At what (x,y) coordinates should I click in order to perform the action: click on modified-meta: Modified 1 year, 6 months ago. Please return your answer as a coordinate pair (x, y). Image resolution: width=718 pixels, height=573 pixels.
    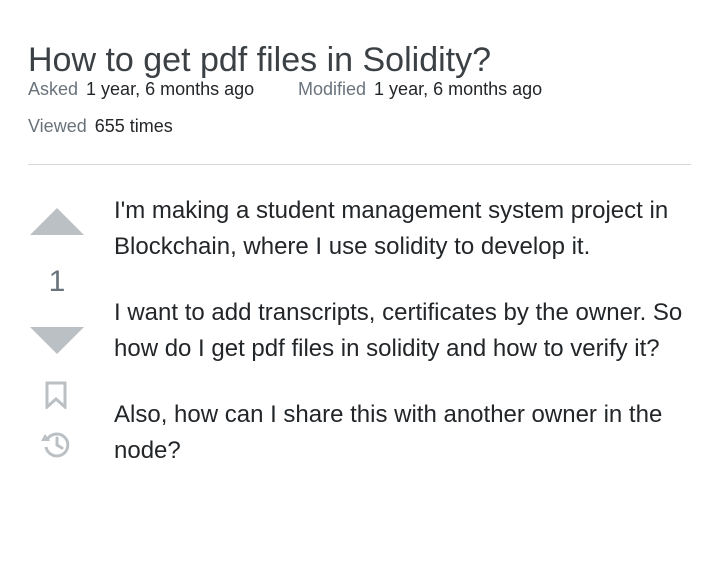
    Looking at the image, I should click on (420, 89).